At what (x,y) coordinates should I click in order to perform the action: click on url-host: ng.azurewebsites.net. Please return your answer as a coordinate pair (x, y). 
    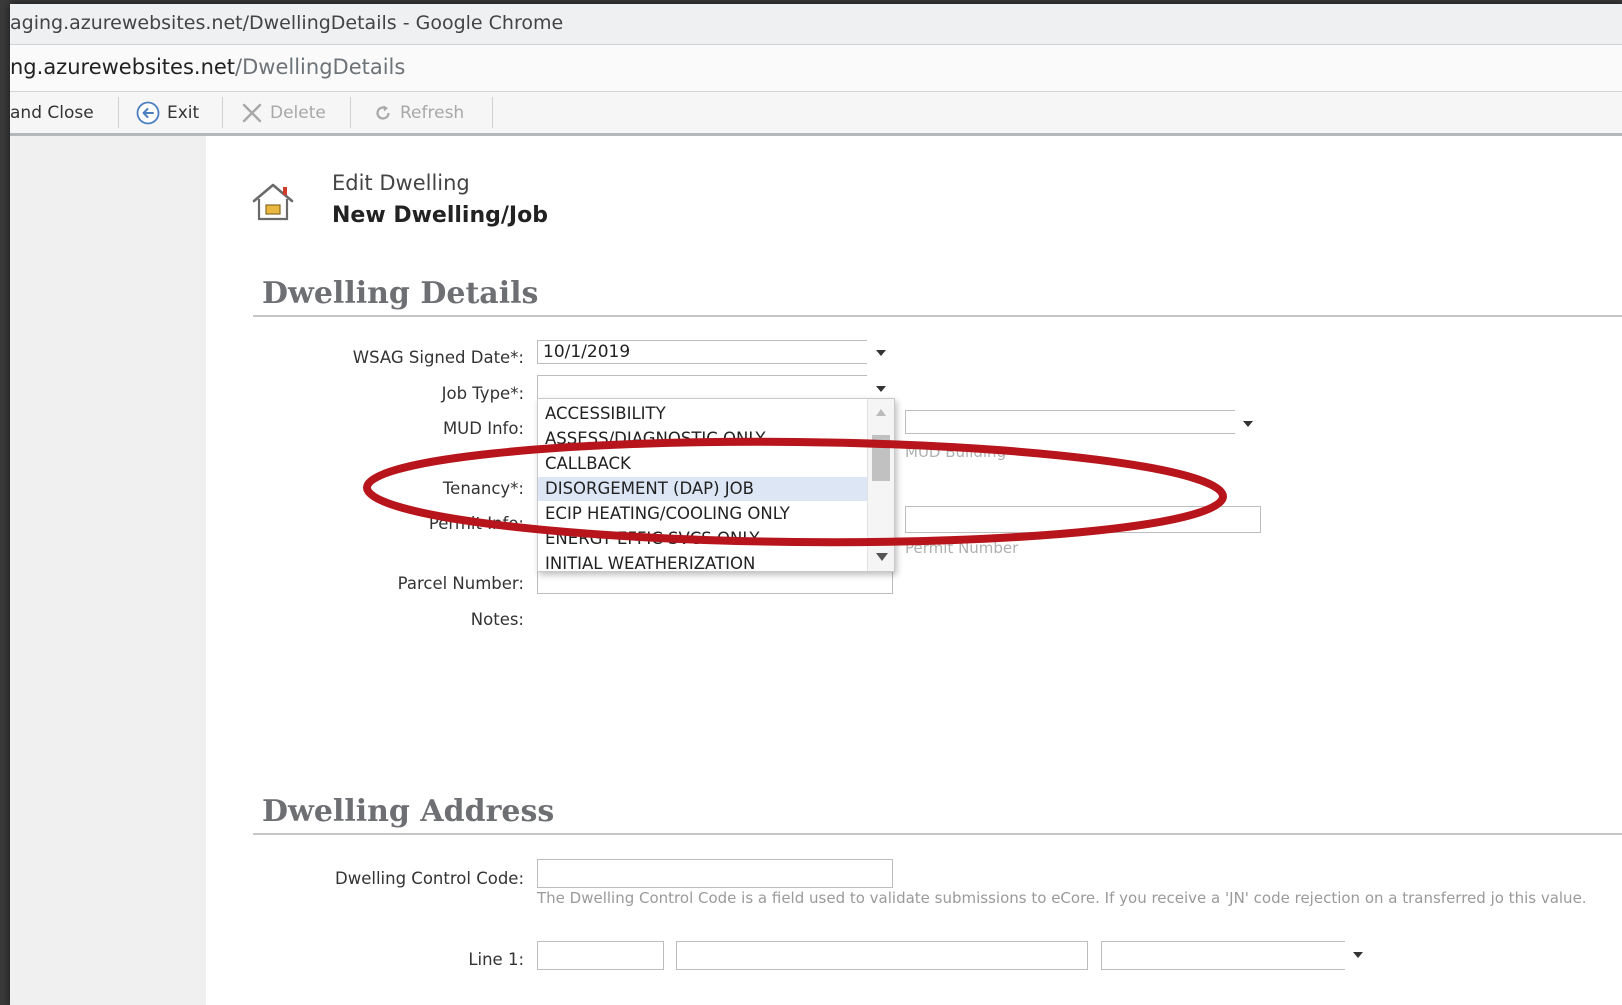
    Looking at the image, I should click on (123, 67).